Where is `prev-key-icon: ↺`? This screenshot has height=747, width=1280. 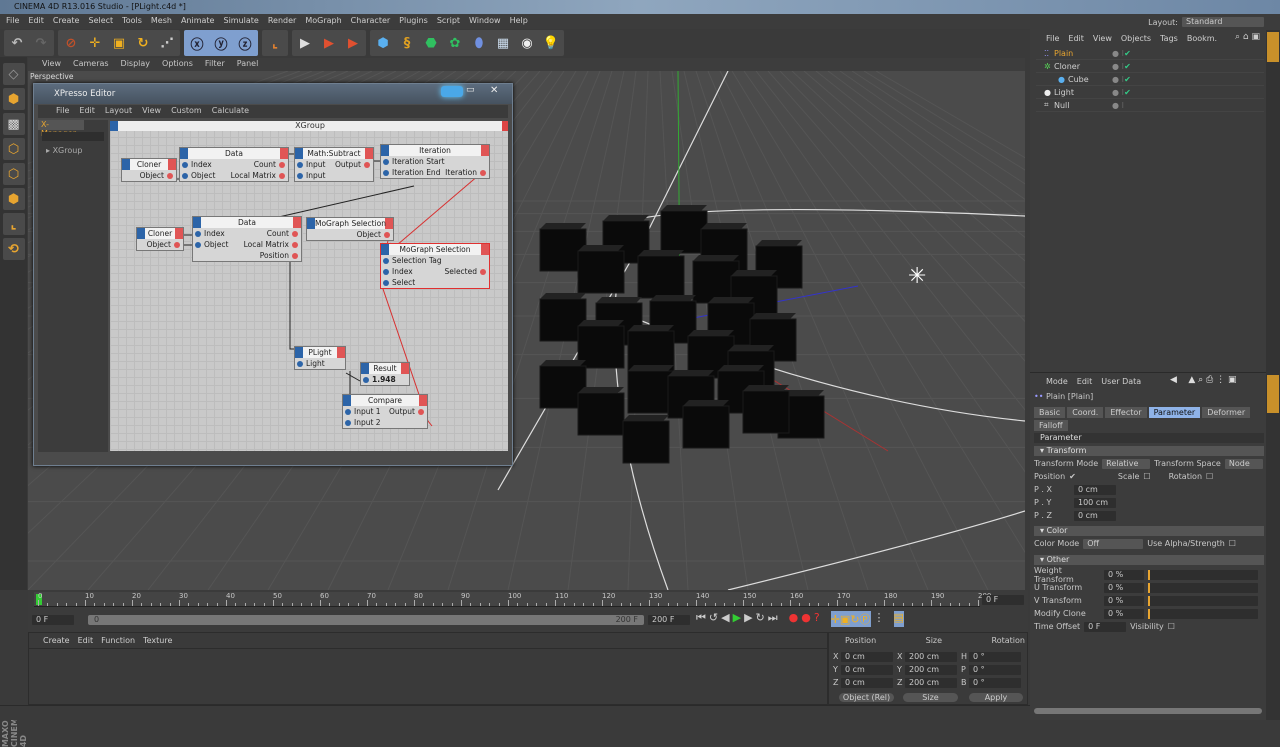 prev-key-icon: ↺ is located at coordinates (713, 619).